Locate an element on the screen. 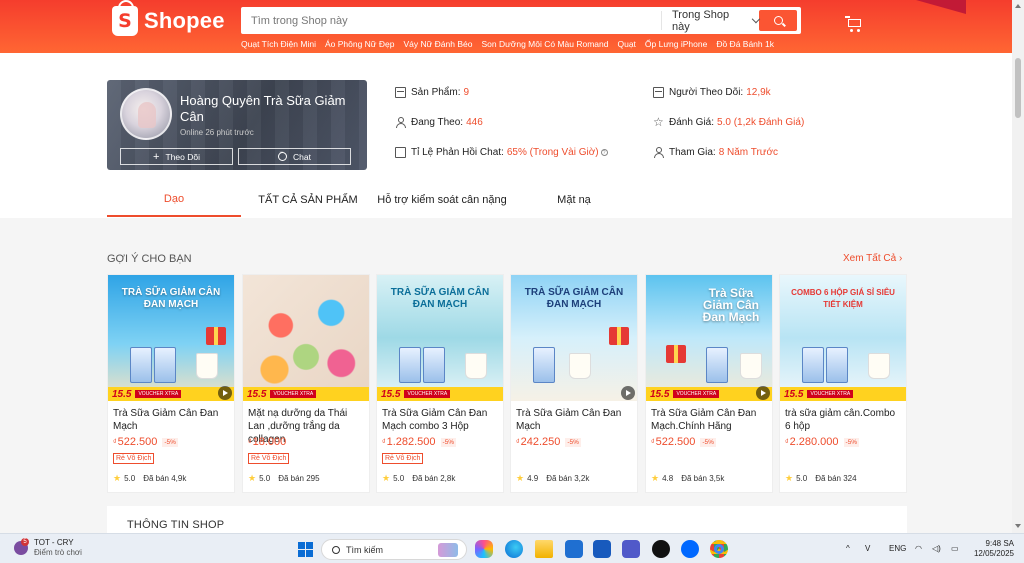  widgets-button: 5 TOT - CRY Điểm trò chơi is located at coordinates (48, 548).